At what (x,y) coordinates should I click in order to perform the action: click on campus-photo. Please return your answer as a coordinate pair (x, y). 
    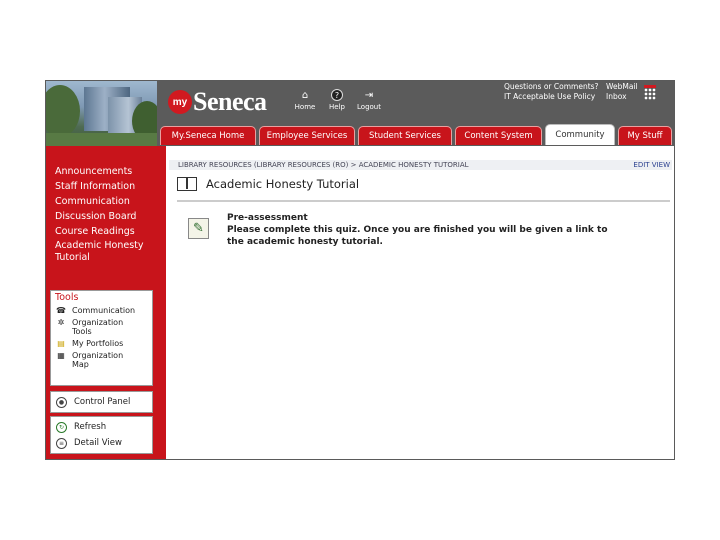
    Looking at the image, I should click on (101, 113).